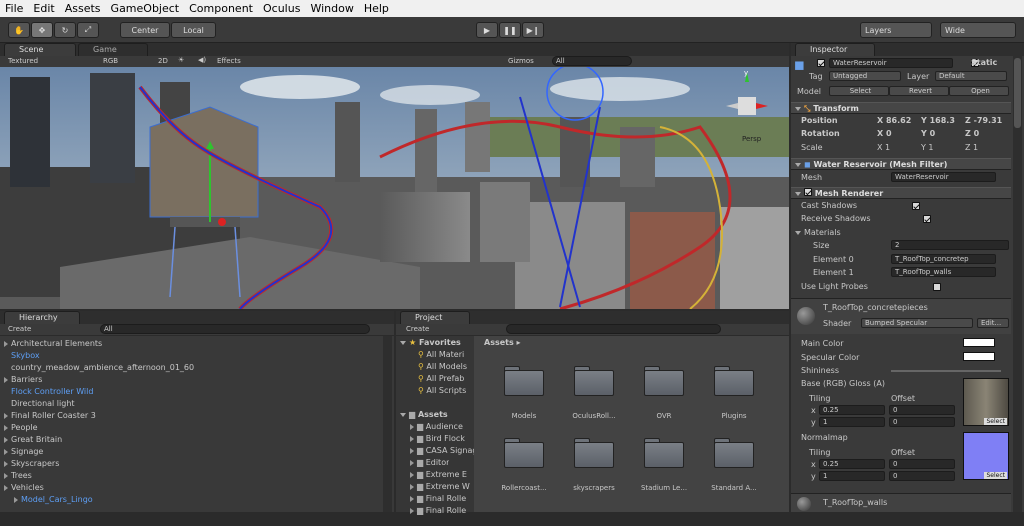  What do you see at coordinates (42, 30) in the screenshot?
I see `move-tool-icon: ✥` at bounding box center [42, 30].